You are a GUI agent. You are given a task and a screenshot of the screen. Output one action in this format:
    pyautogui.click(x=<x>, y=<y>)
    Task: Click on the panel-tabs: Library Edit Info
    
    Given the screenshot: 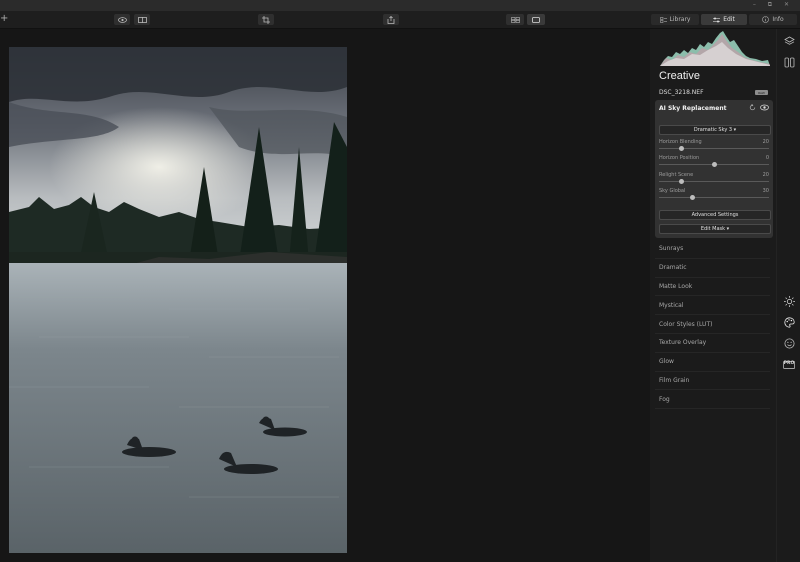 What is the action you would take?
    pyautogui.click(x=725, y=20)
    